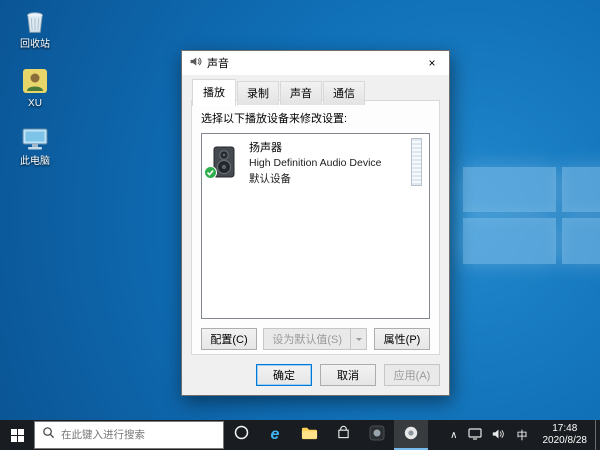 The width and height of the screenshot is (600, 450). Describe the element at coordinates (412, 375) in the screenshot. I see `apply-button: 应用(A)` at that location.